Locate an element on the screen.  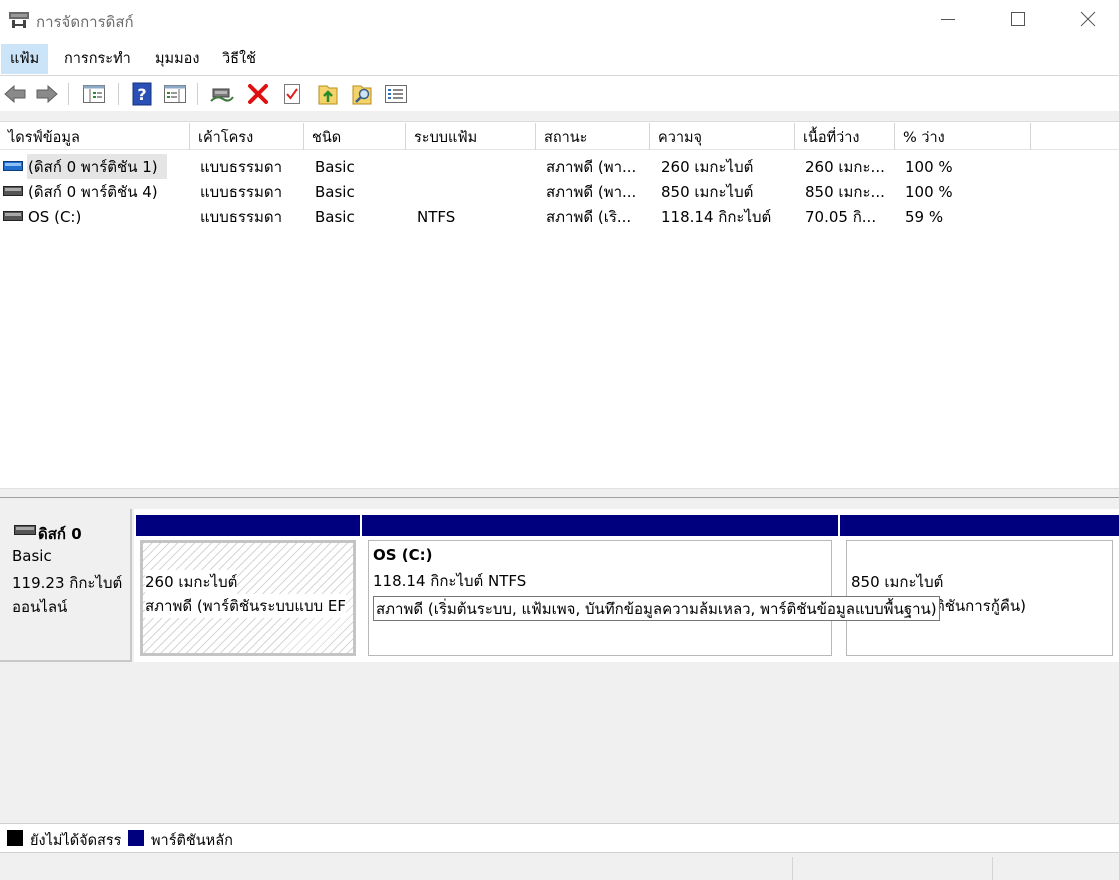
connect-drive-icon is located at coordinates (222, 95).